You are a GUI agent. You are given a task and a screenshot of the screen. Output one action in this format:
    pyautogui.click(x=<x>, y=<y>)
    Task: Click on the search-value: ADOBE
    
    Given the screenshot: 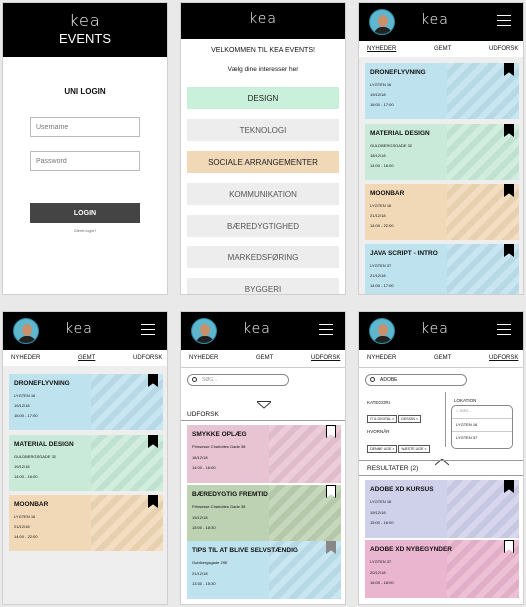 What is the action you would take?
    pyautogui.click(x=389, y=380)
    